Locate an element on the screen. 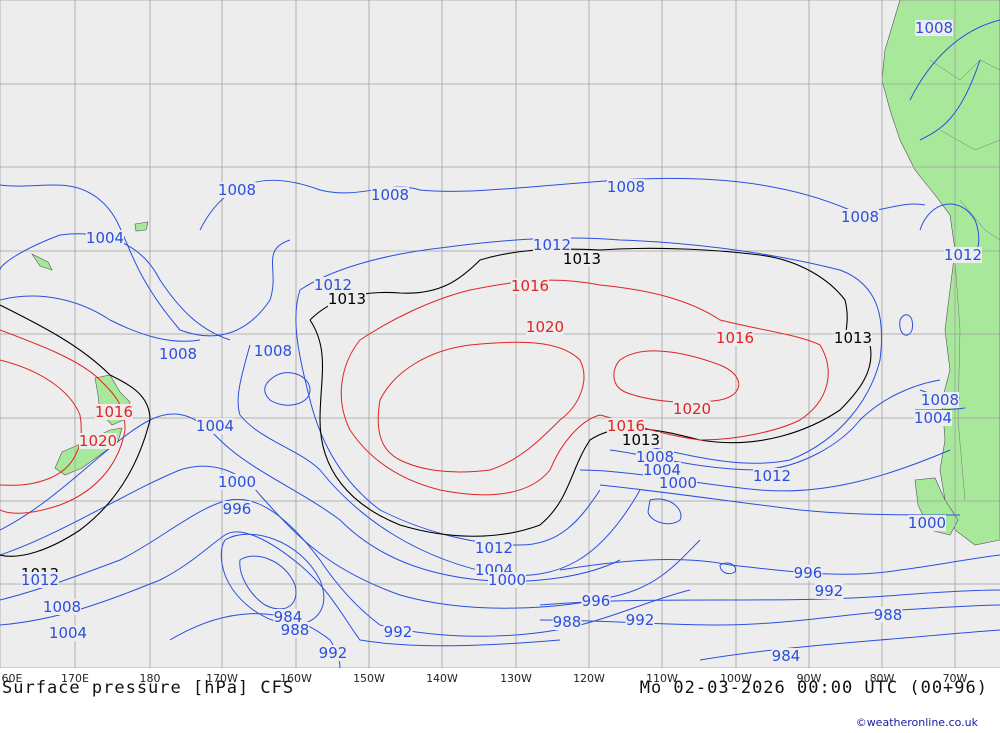  credit-link: ©weatheronline.co.uk is located at coordinates (917, 722).